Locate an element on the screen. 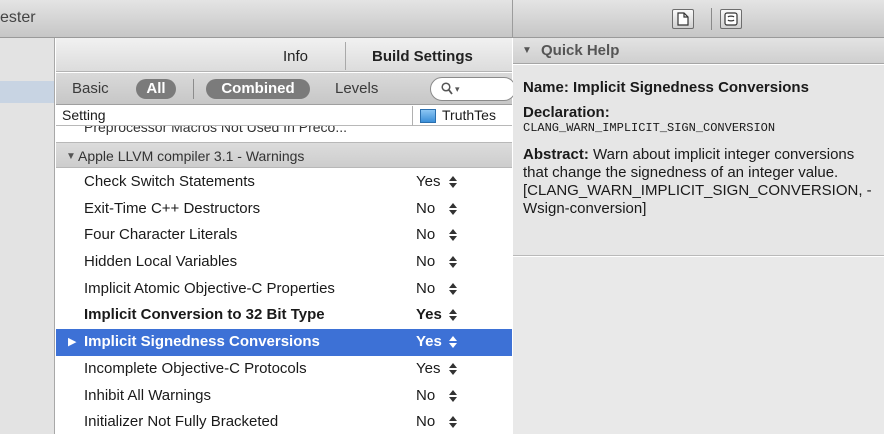  setting-name: Incomplete Objective-C Protocols is located at coordinates (195, 368).